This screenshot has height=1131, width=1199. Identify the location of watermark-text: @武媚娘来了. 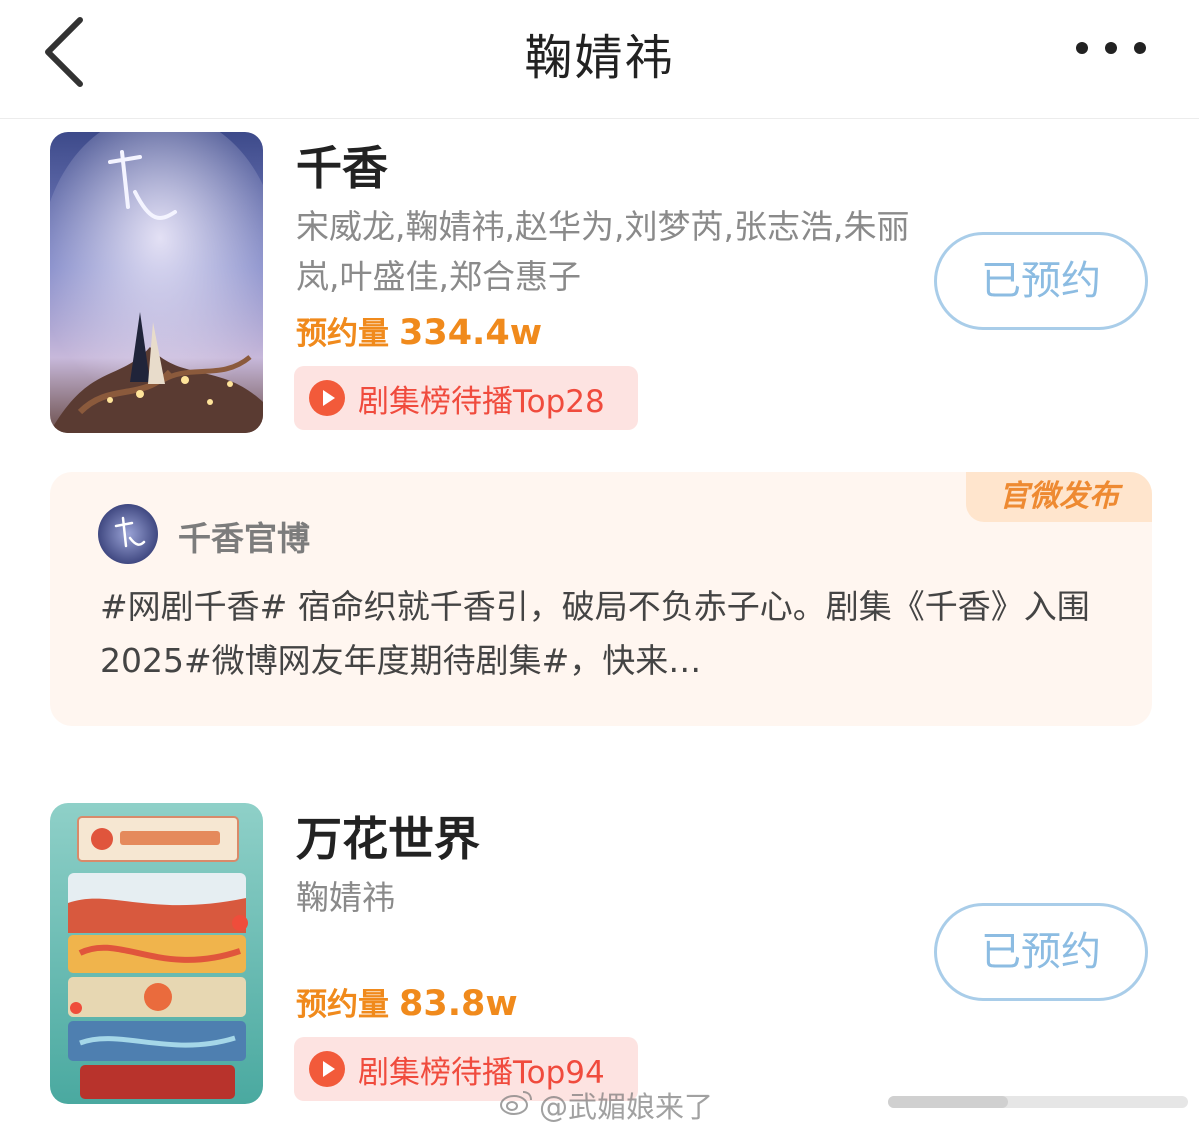
(626, 1107).